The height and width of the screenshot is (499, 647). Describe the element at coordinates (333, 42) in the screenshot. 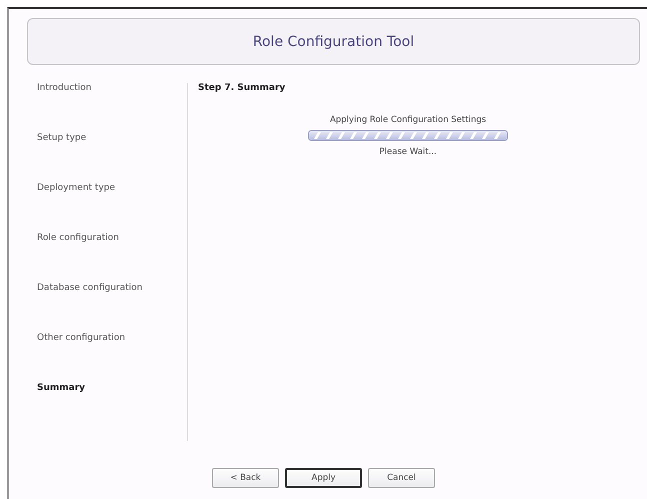

I see `window-title: Role Configuration Tool` at that location.